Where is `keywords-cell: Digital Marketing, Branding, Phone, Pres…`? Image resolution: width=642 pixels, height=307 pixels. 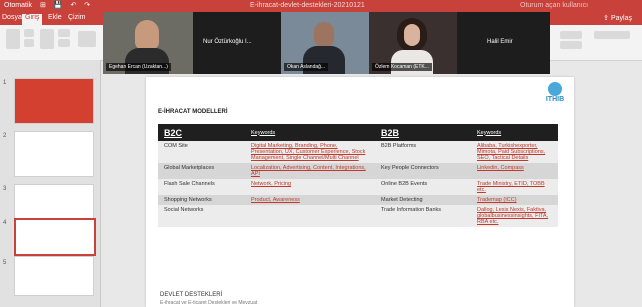
keywords-cell: Digital Marketing, Branding, Phone, Pres… is located at coordinates (310, 152).